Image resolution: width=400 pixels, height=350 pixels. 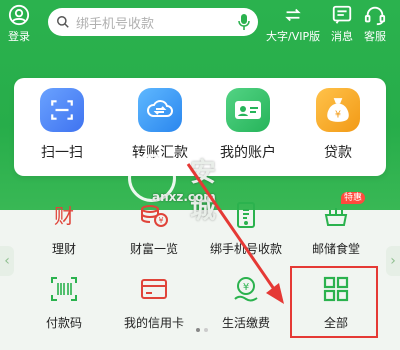 What do you see at coordinates (235, 233) in the screenshot?
I see `annotation-arrow-icon` at bounding box center [235, 233].